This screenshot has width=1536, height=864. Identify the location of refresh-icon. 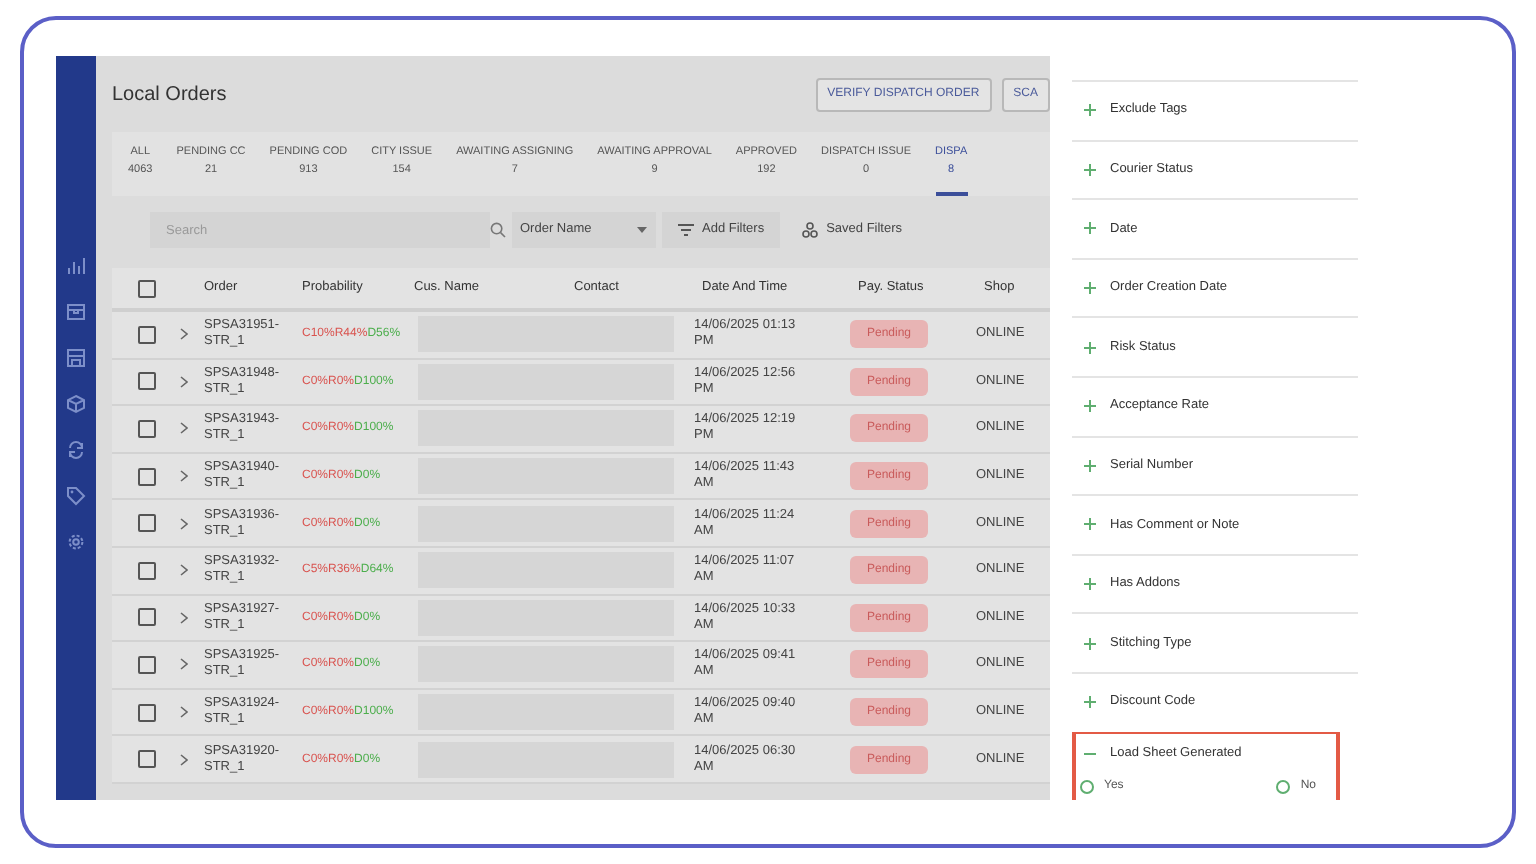
(76, 450).